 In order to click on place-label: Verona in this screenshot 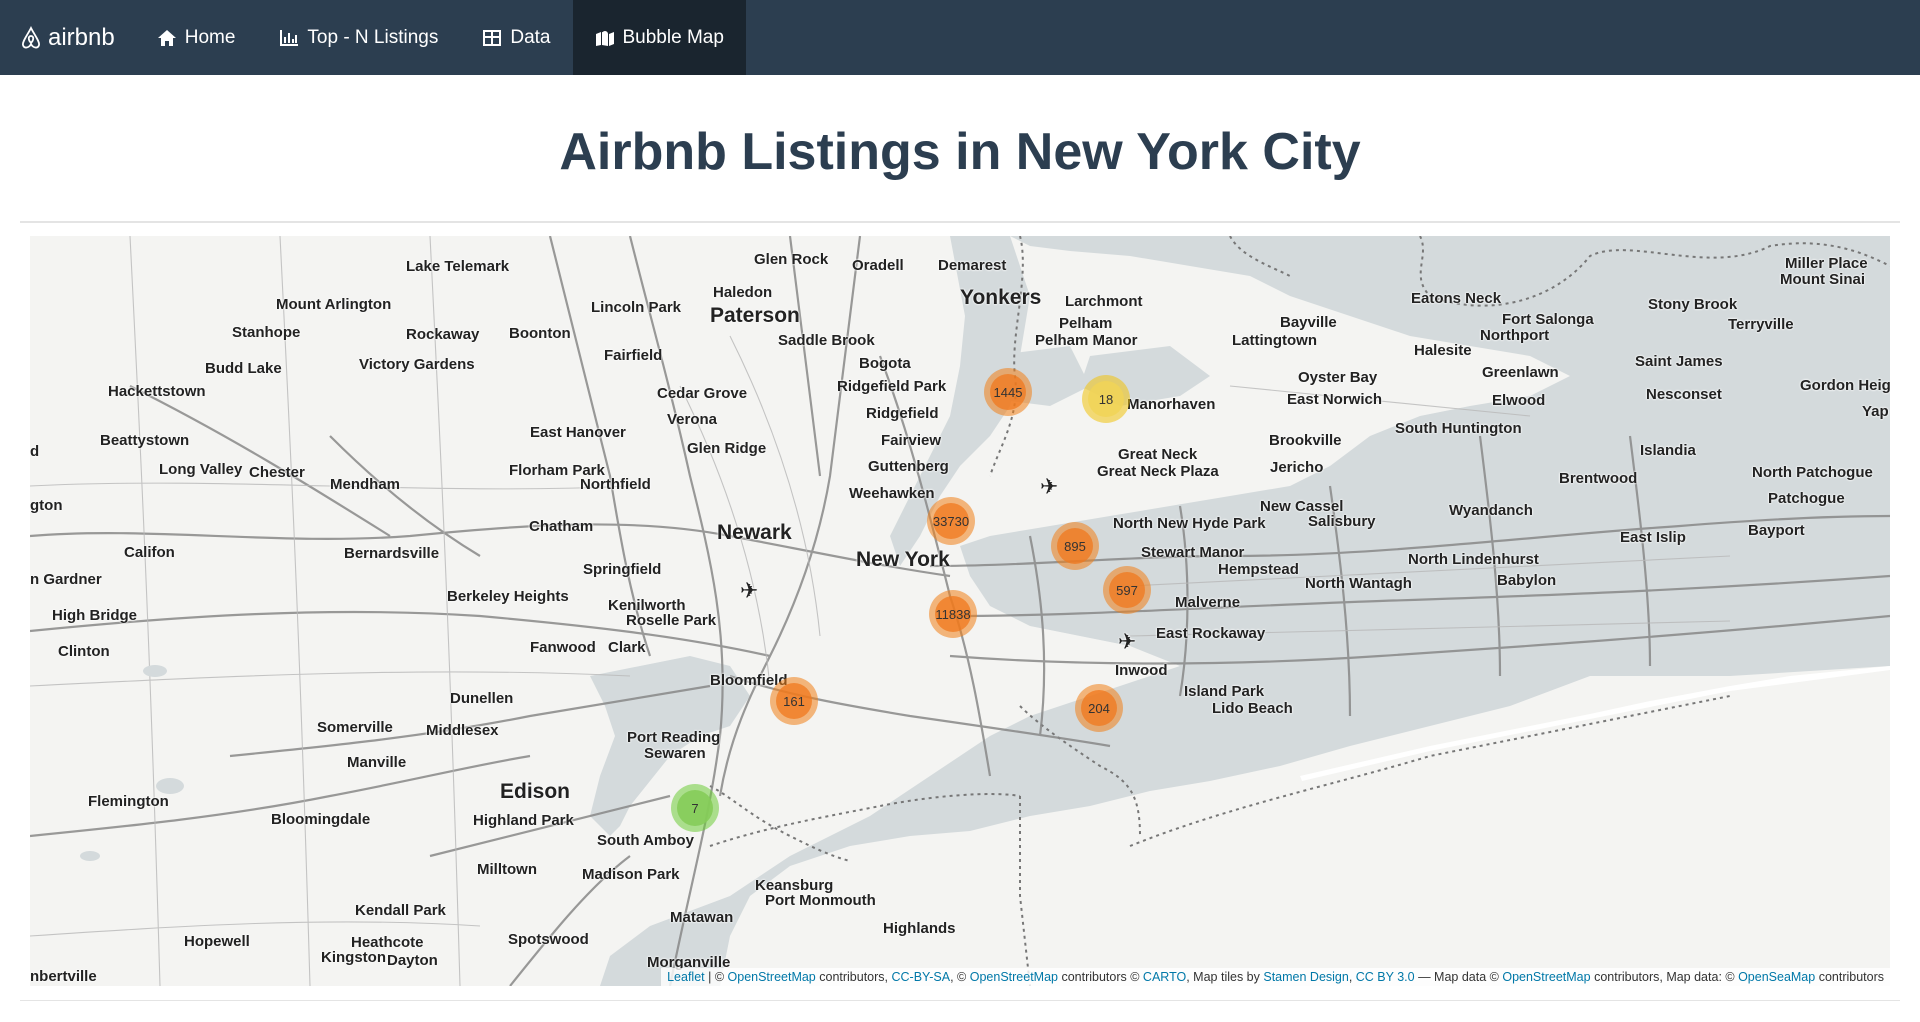, I will do `click(692, 419)`.